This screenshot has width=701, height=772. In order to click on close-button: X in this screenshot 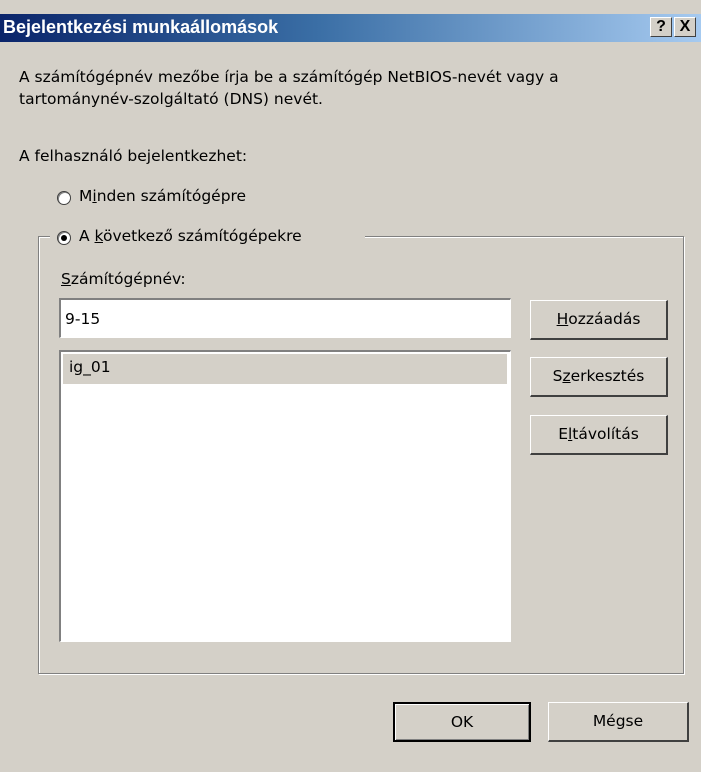, I will do `click(685, 27)`.